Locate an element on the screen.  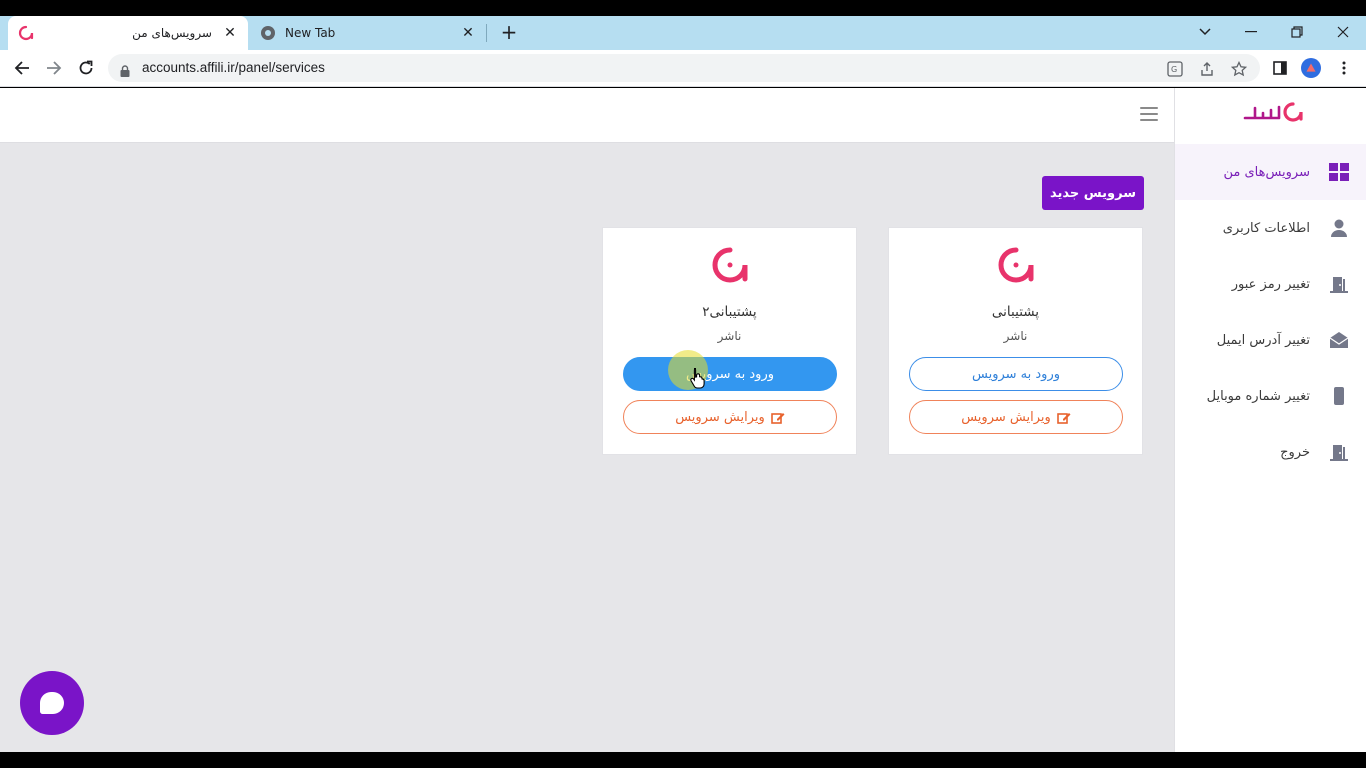
close-window-icon is located at coordinates (1343, 32).